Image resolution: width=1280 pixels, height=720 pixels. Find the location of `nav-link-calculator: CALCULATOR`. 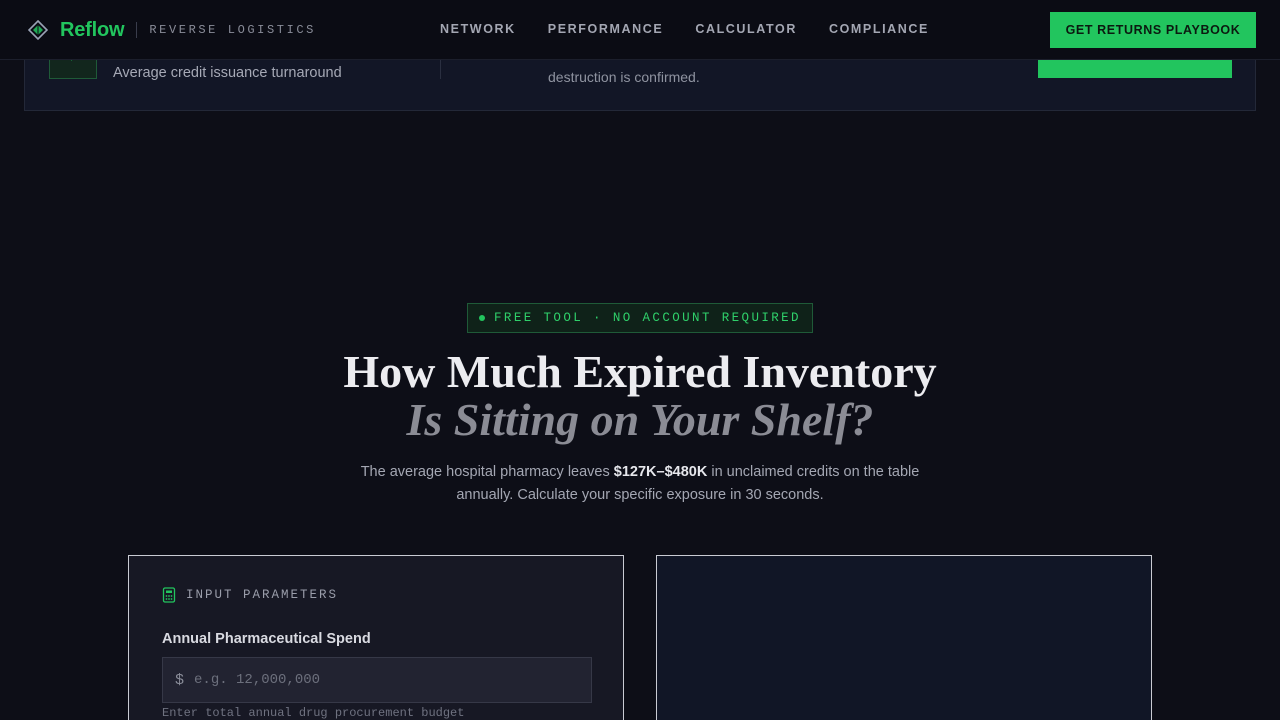

nav-link-calculator: CALCULATOR is located at coordinates (746, 29).